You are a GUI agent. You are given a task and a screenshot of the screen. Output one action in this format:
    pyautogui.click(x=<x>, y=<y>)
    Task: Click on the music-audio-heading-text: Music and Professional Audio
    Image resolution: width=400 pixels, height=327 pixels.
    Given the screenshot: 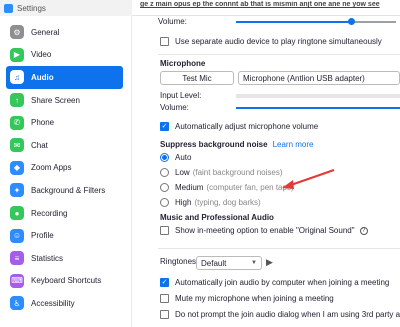 What is the action you would take?
    pyautogui.click(x=217, y=217)
    